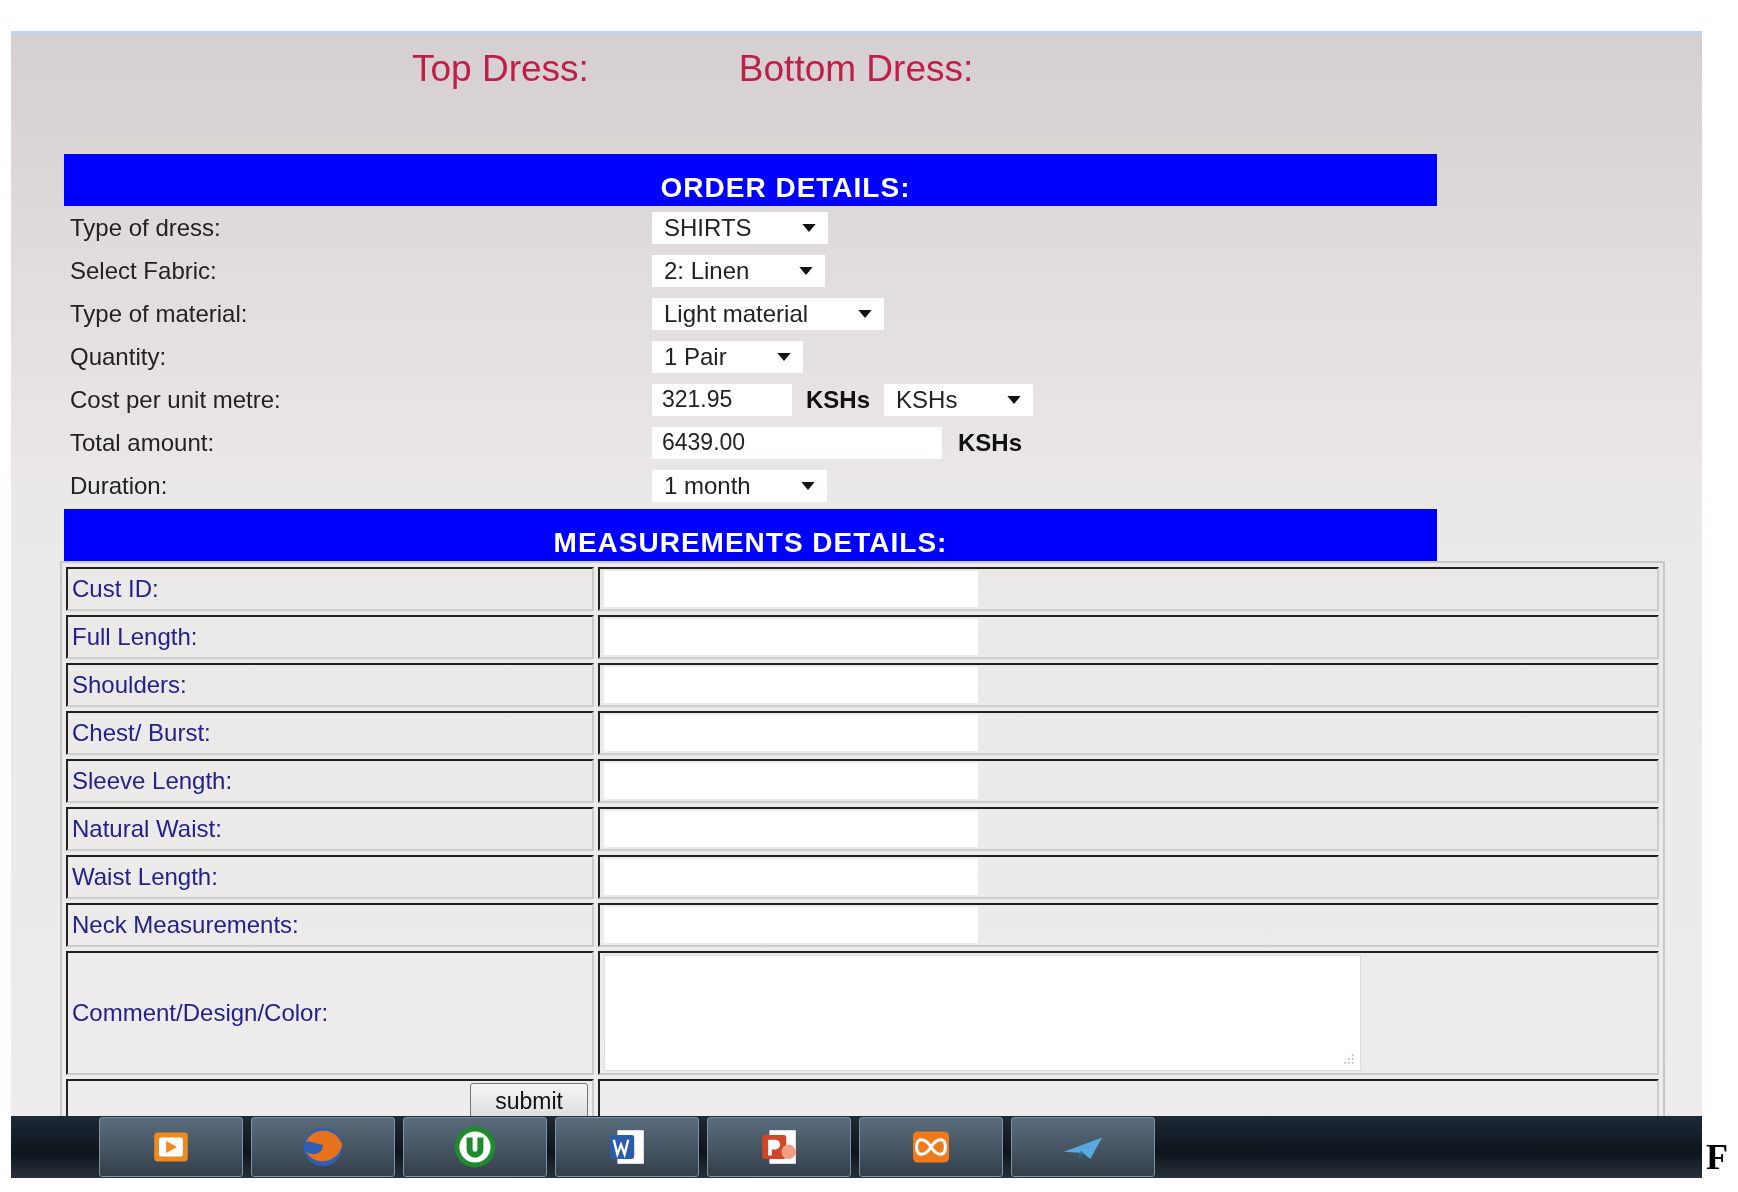  What do you see at coordinates (856, 69) in the screenshot?
I see `section-heading: Bottom Dress:` at bounding box center [856, 69].